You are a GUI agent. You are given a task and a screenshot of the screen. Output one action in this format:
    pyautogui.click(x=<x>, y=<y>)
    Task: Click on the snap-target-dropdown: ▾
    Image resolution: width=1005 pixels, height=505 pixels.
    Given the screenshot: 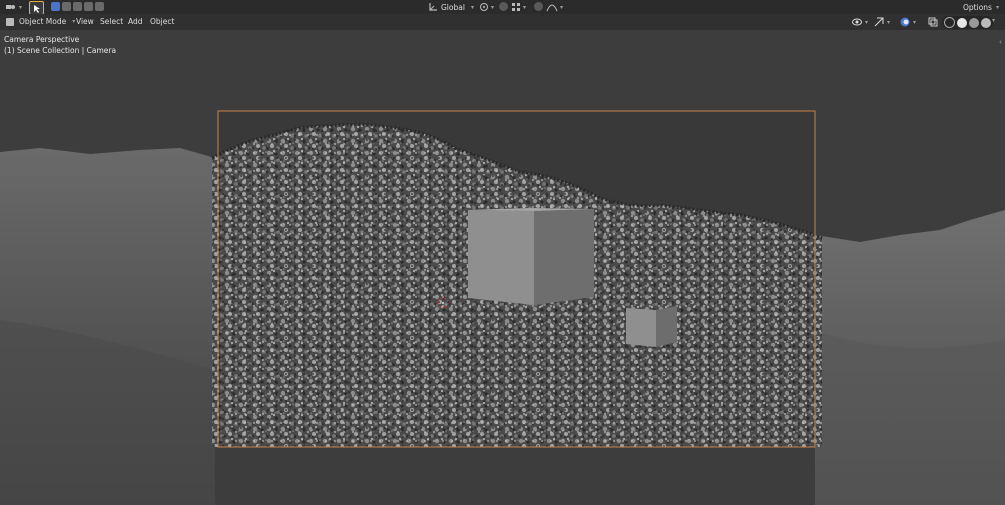 What is the action you would take?
    pyautogui.click(x=518, y=7)
    